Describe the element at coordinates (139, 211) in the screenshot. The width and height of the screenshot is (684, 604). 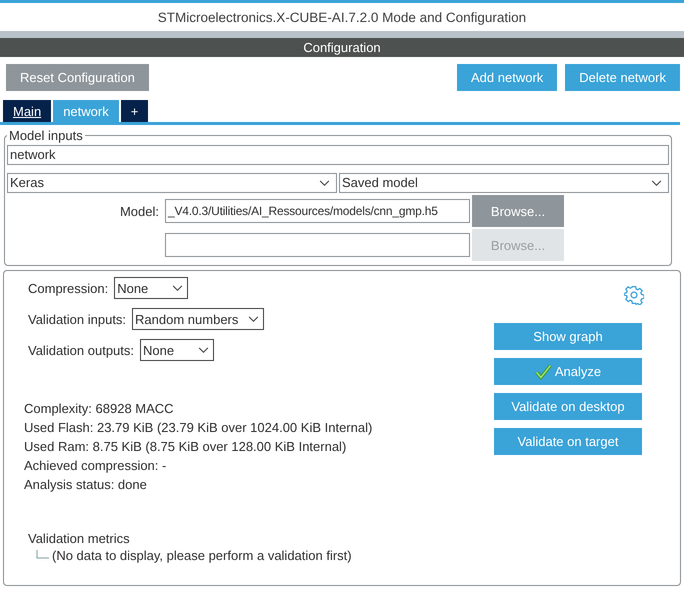
I see `model-label: Model:` at that location.